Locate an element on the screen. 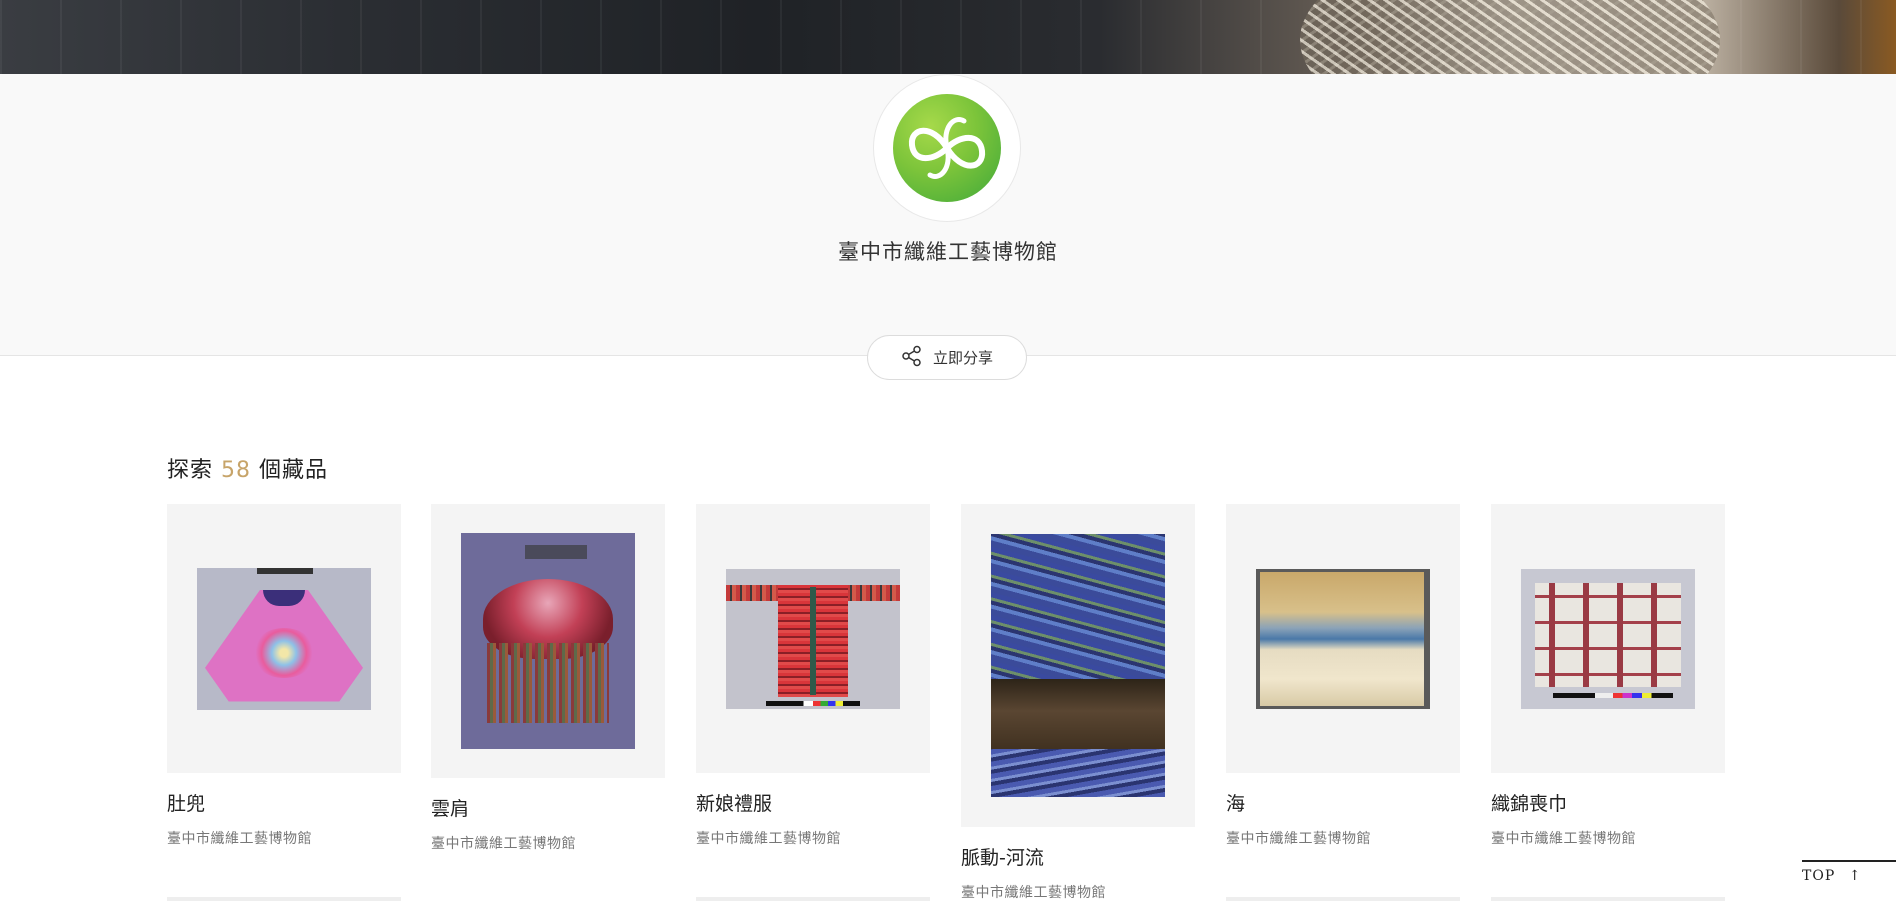  collection-card: 織錦喪巾 臺中市纖維工藝博物館 is located at coordinates (1608, 676).